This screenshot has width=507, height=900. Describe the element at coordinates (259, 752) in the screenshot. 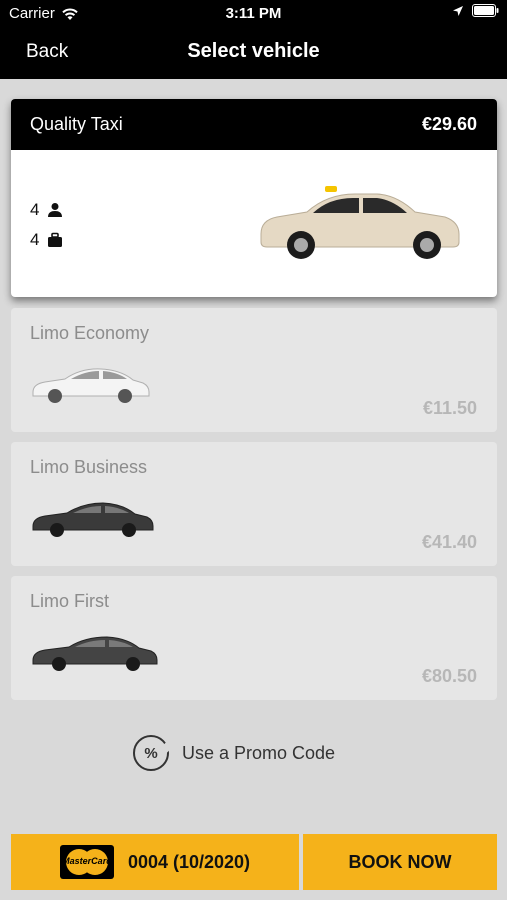

I see `promo-code-label: Use a Promo Code` at that location.